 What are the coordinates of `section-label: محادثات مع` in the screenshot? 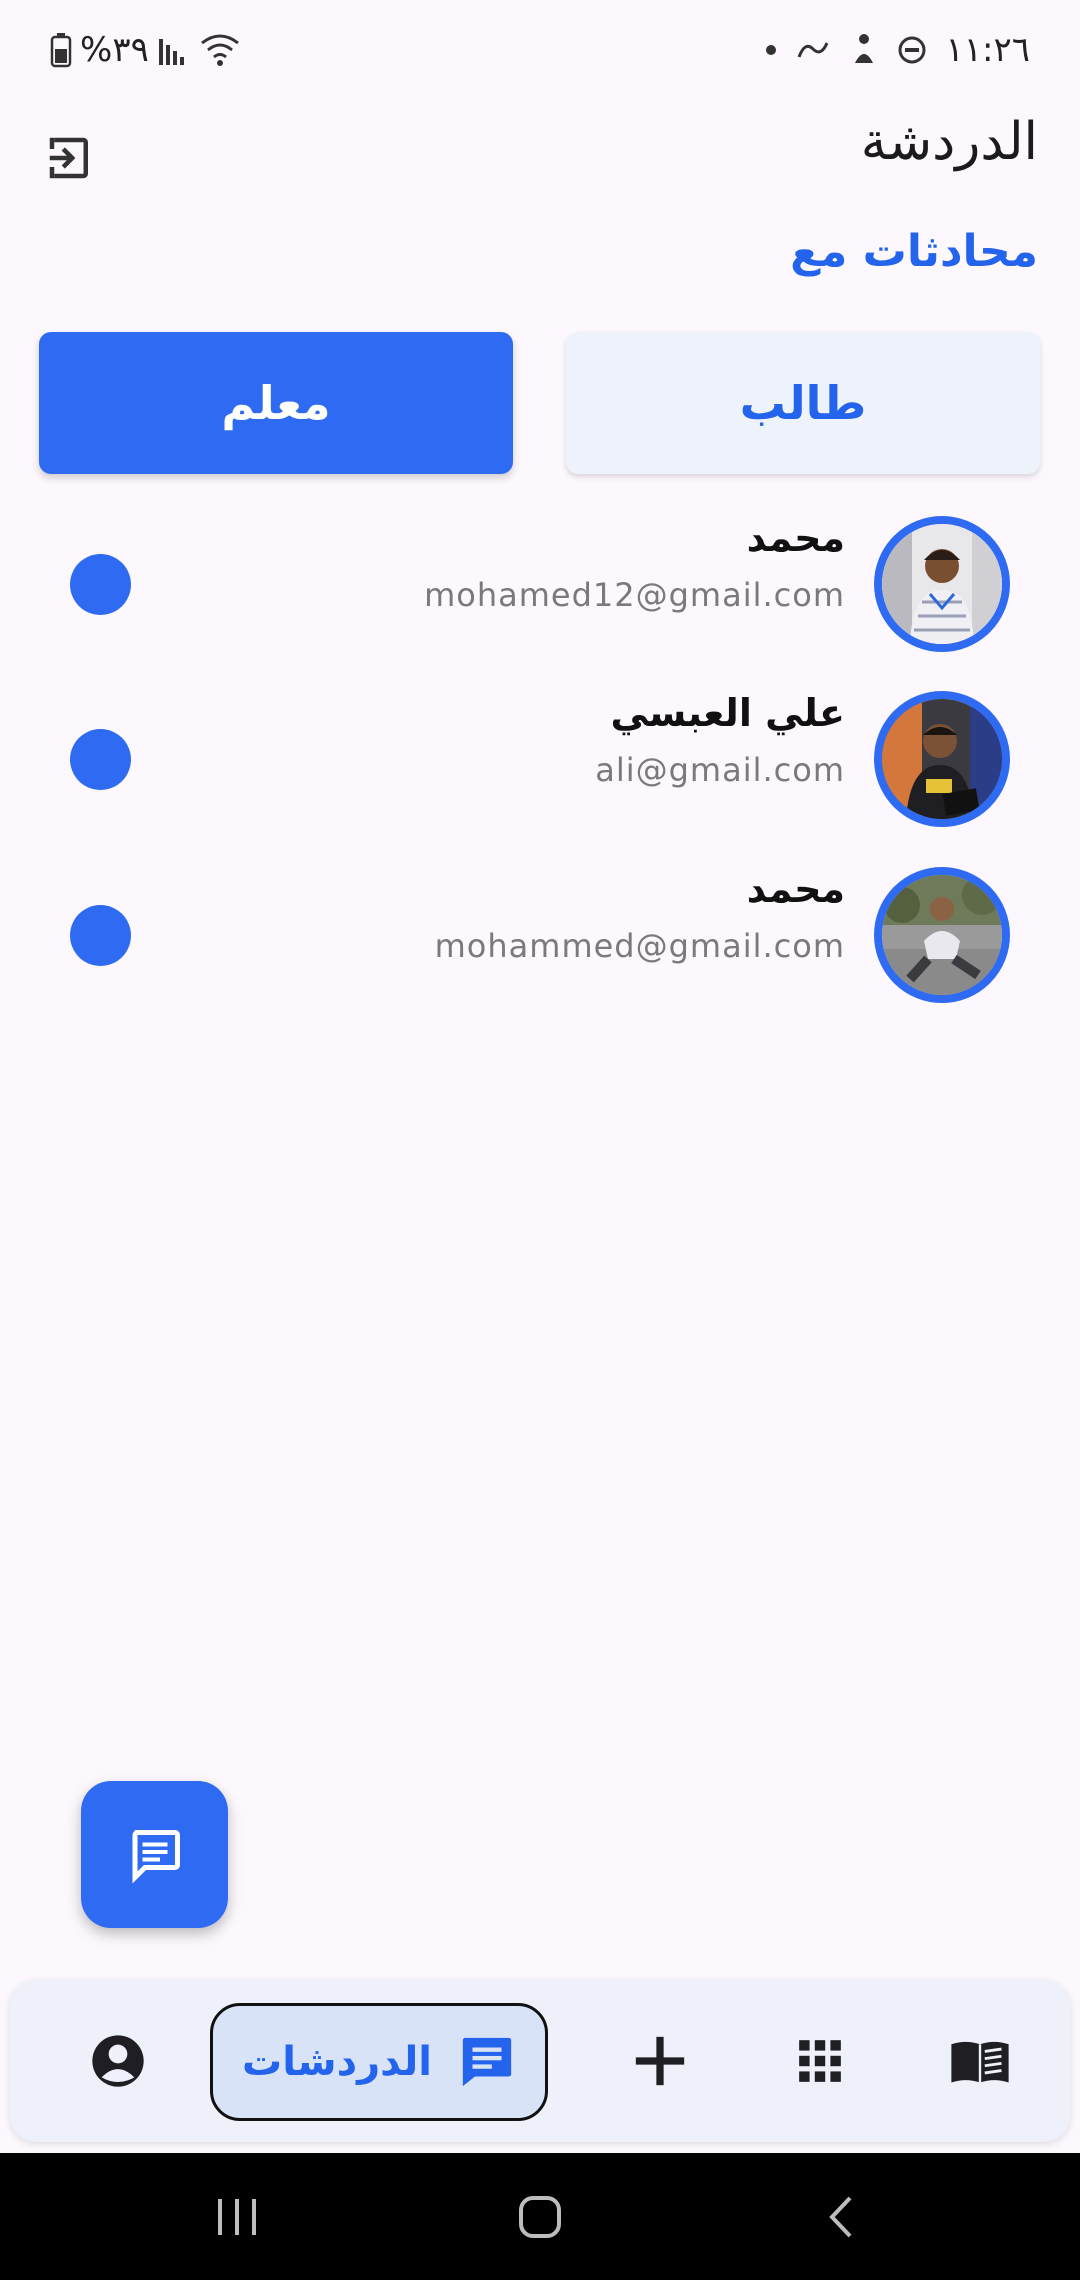 It's located at (914, 251).